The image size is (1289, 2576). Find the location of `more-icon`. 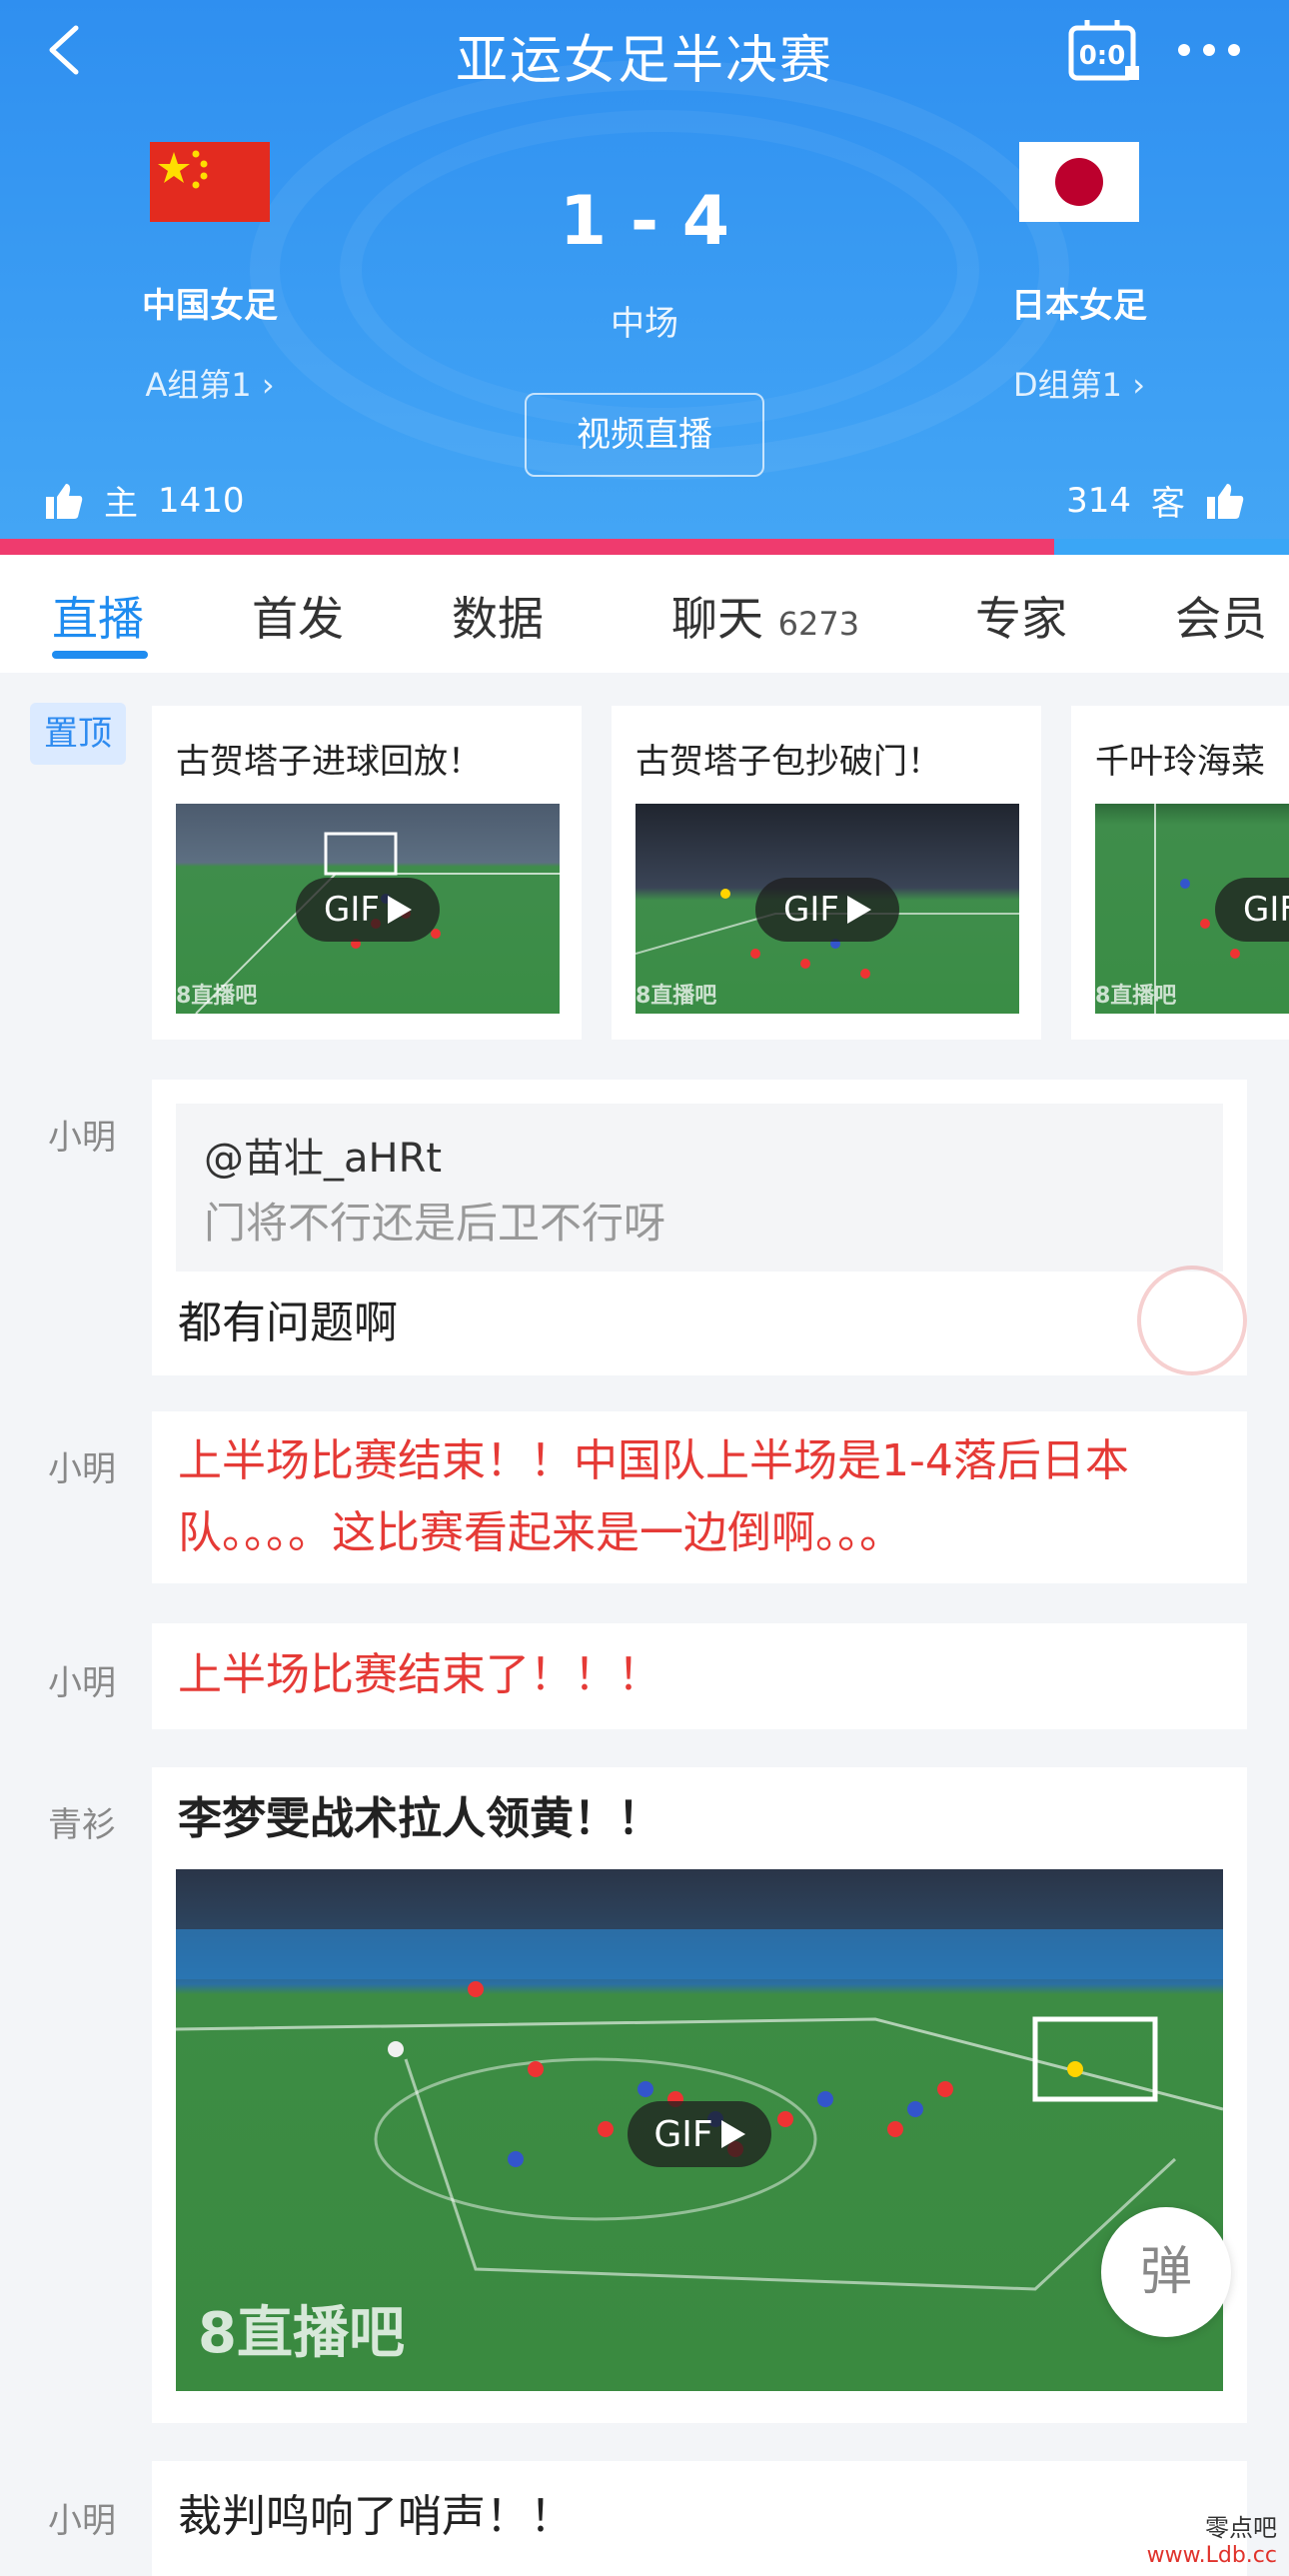

more-icon is located at coordinates (1209, 50).